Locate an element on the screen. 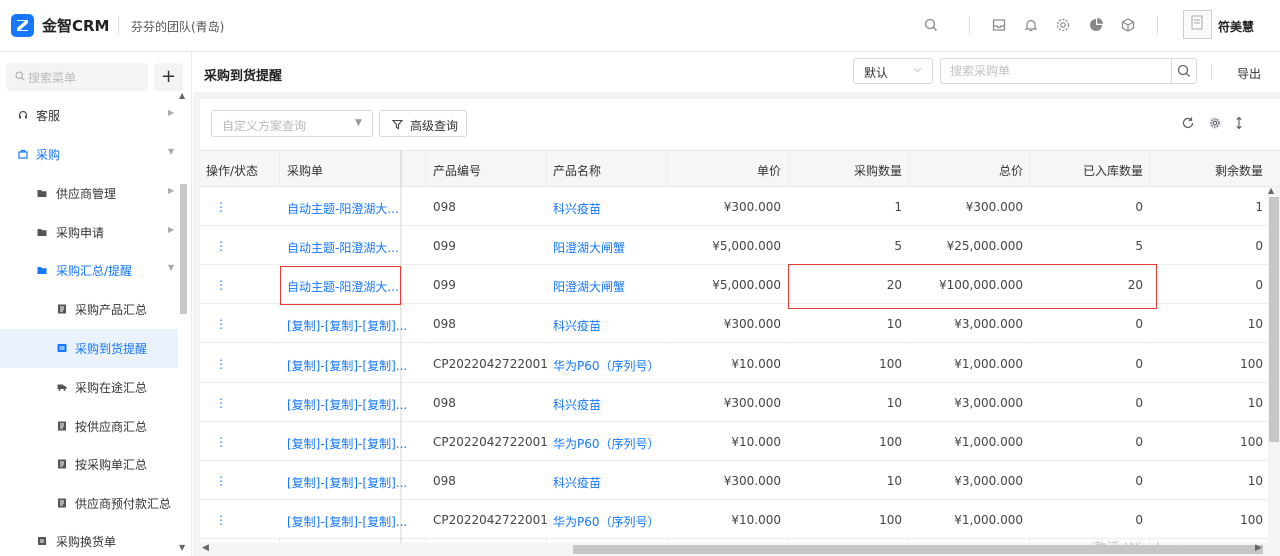 This screenshot has height=556, width=1280. team-name: 芬芬的团队(青岛) is located at coordinates (177, 26).